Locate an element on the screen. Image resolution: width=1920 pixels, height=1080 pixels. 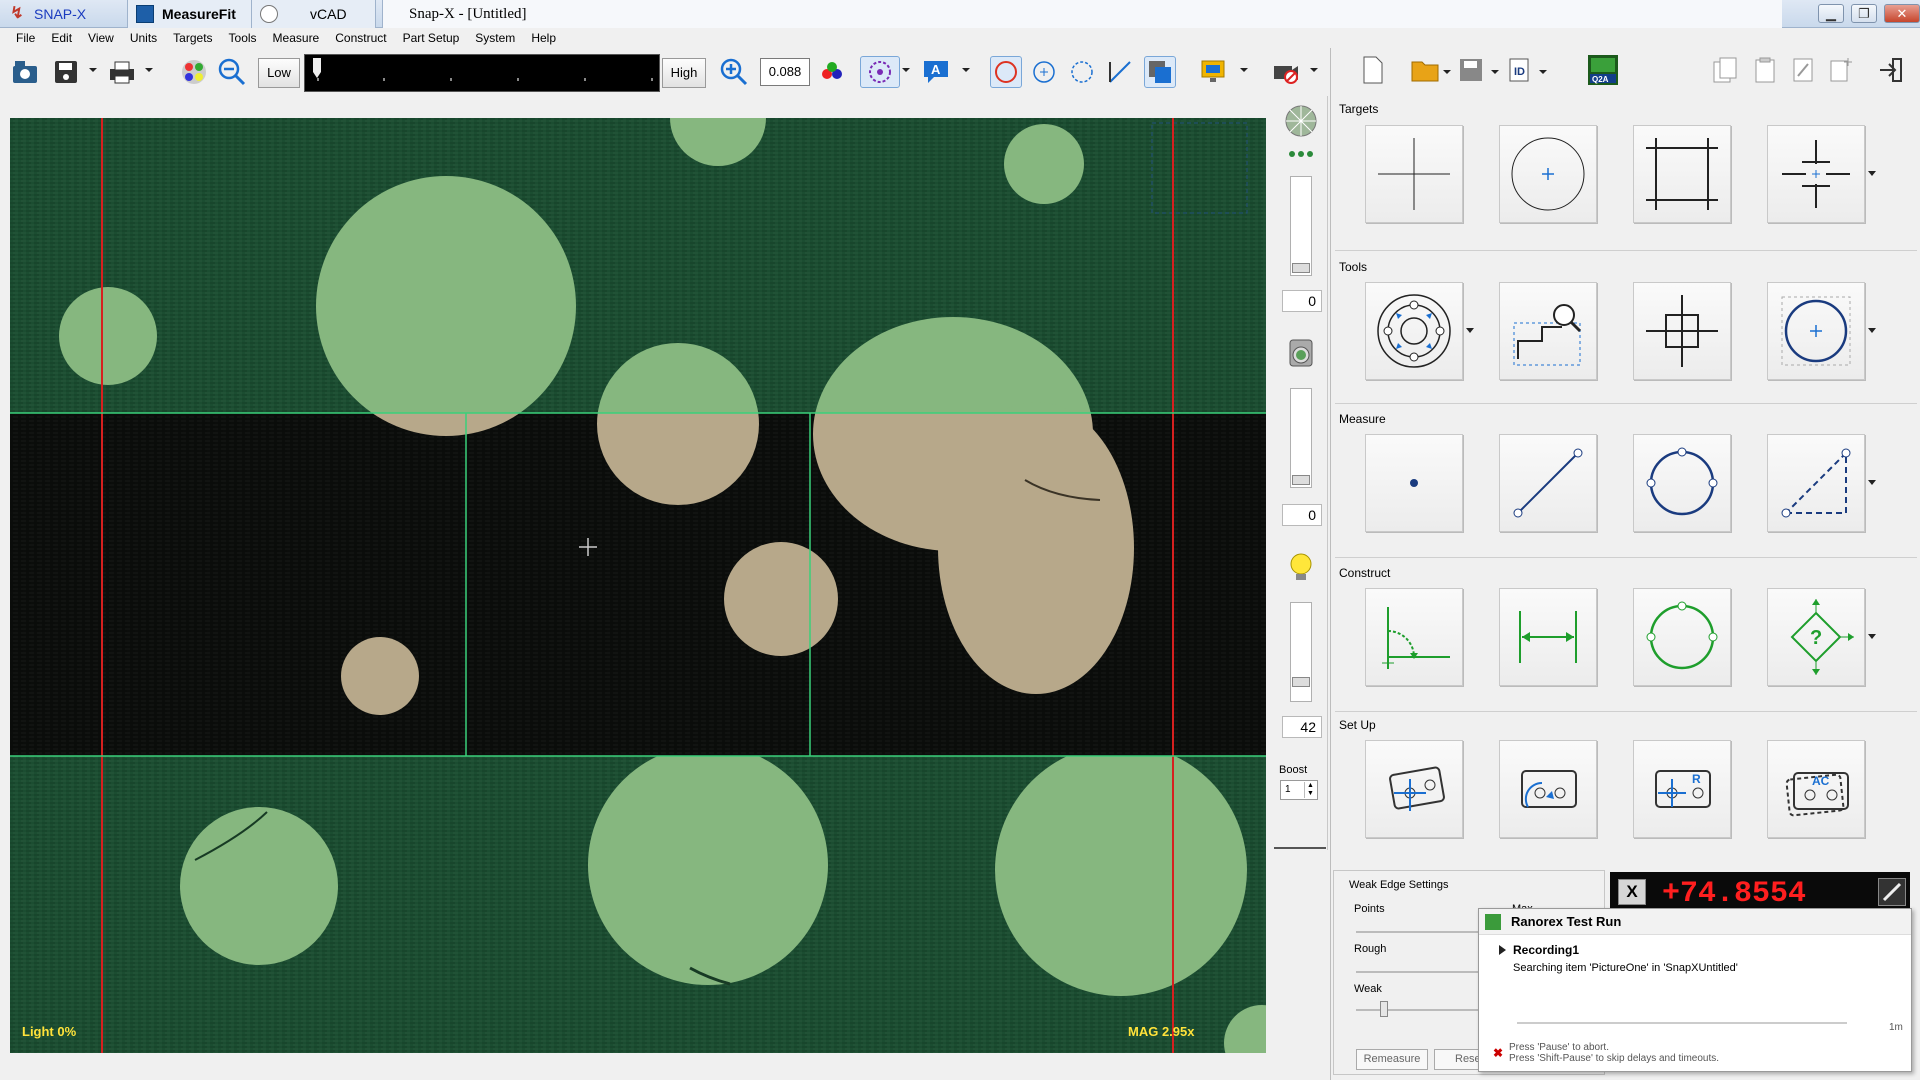
measure-line-tile-button is located at coordinates (1548, 483).